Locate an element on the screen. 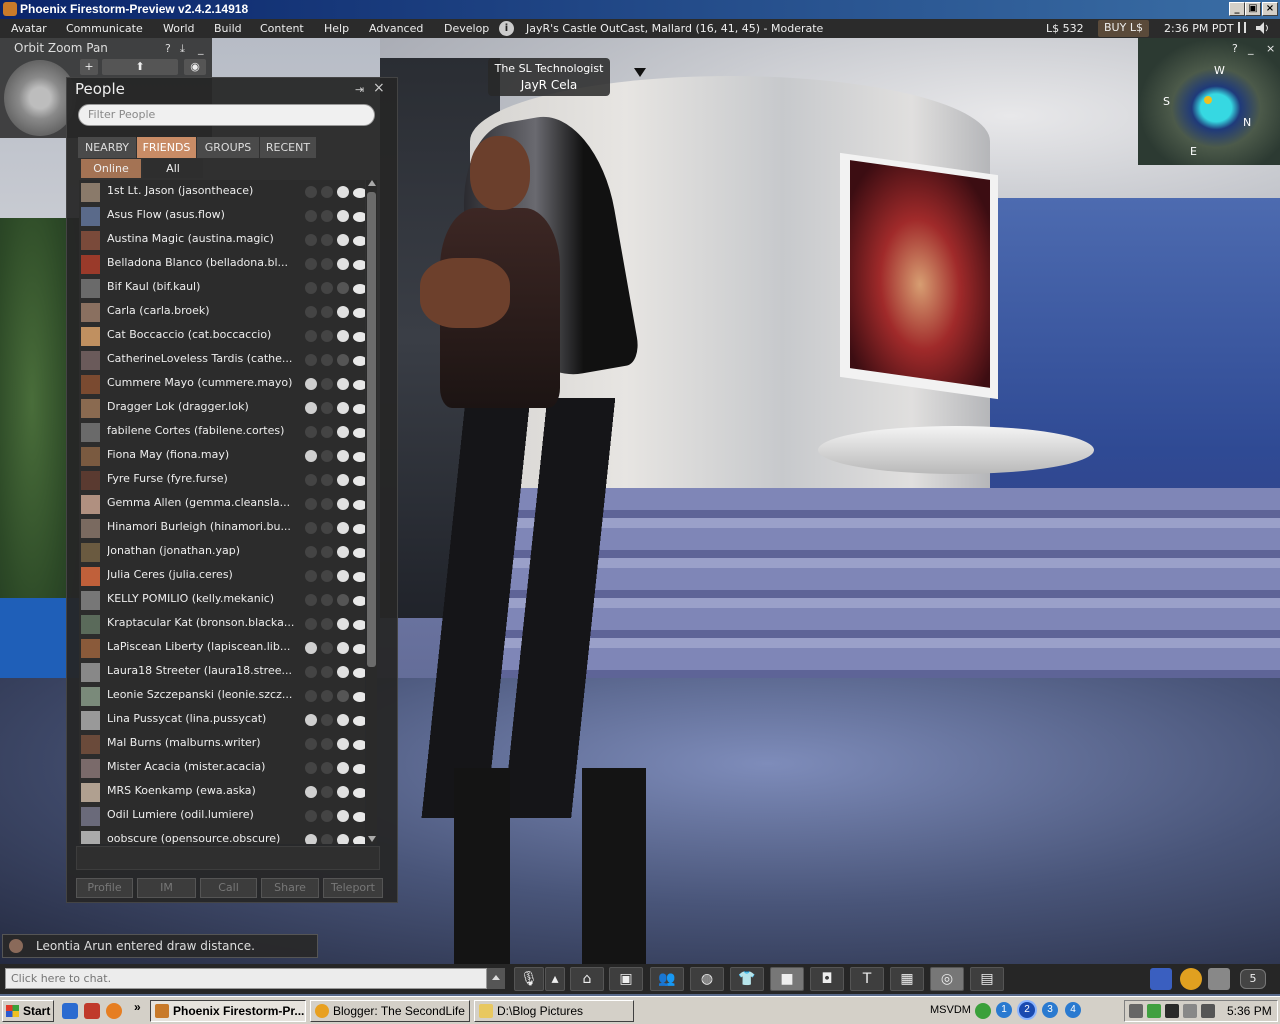  minimap: W S N E ? _ × is located at coordinates (1209, 101).